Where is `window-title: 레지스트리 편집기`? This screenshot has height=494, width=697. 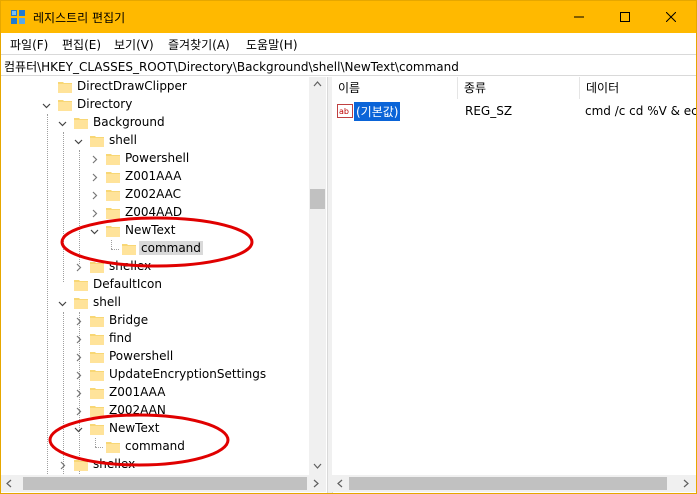 window-title: 레지스트리 편집기 is located at coordinates (79, 18).